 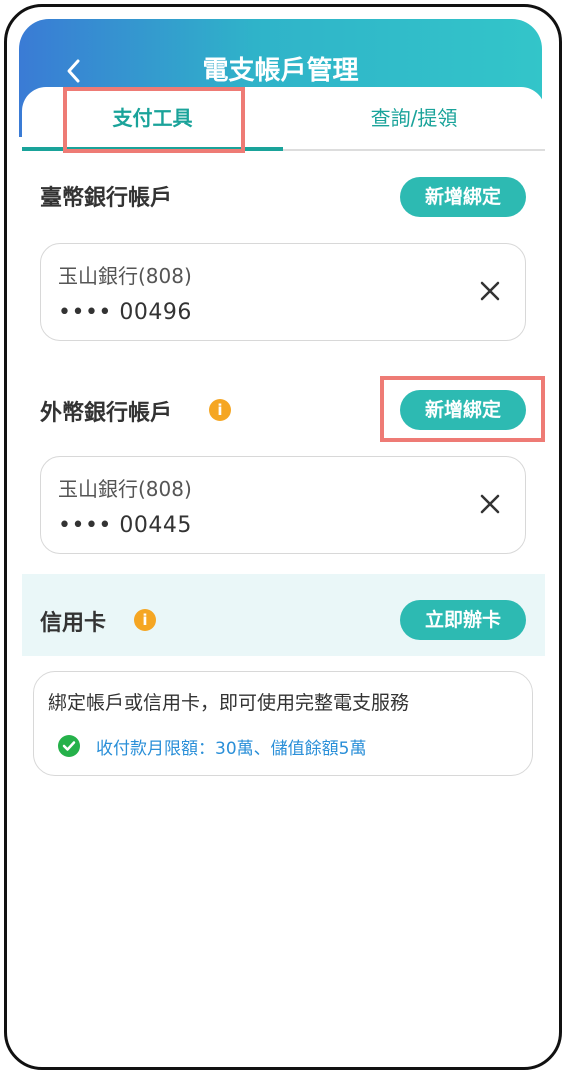 What do you see at coordinates (229, 703) in the screenshot?
I see `notice-text: 綁定帳戶或信用卡，即可使用完整電支服務` at bounding box center [229, 703].